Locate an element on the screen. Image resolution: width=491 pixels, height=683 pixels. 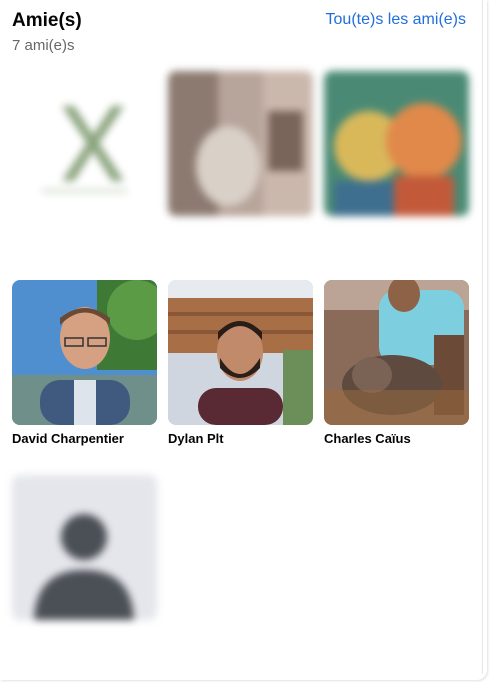
friend-tile: David Charpentier is located at coordinates (84, 363).